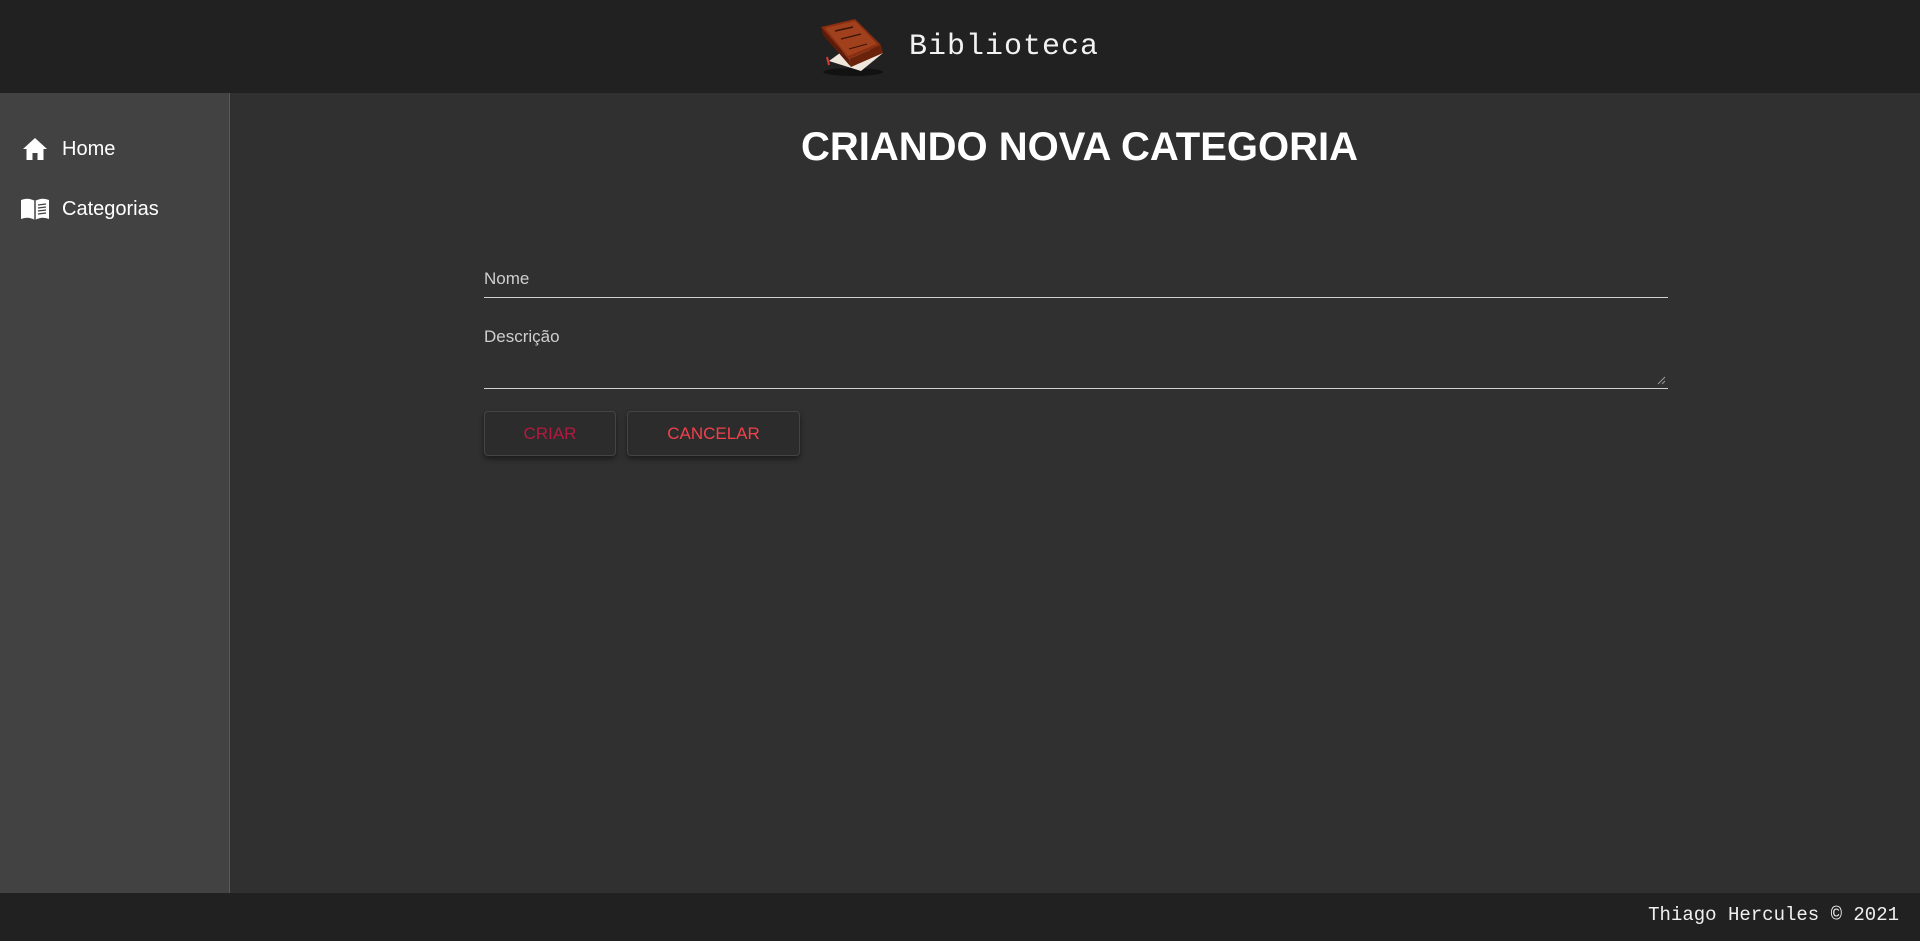  What do you see at coordinates (1076, 433) in the screenshot?
I see `form-actions: CRIAR CANCELAR` at bounding box center [1076, 433].